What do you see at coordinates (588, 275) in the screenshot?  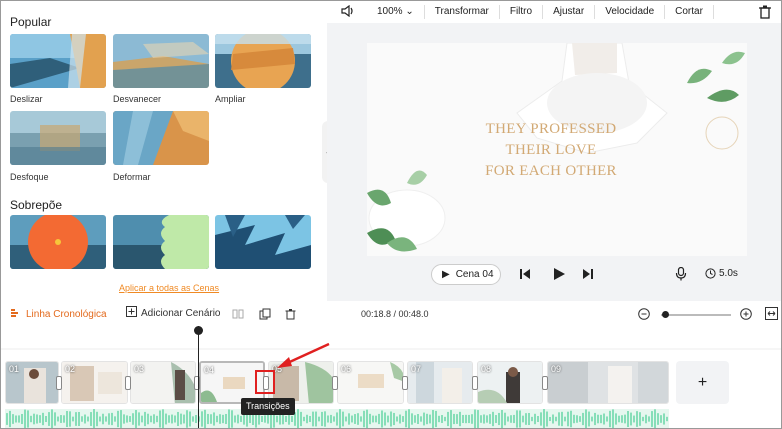 I see `skip-forward-icon` at bounding box center [588, 275].